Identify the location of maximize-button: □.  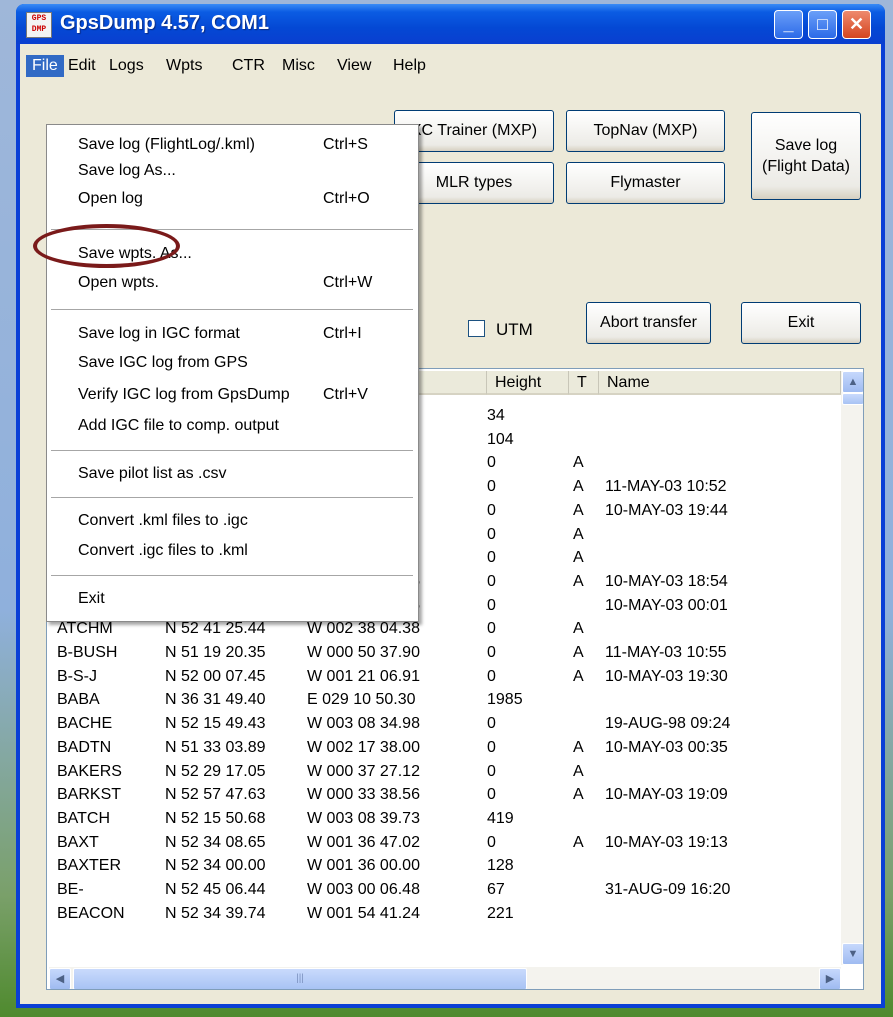
(822, 24).